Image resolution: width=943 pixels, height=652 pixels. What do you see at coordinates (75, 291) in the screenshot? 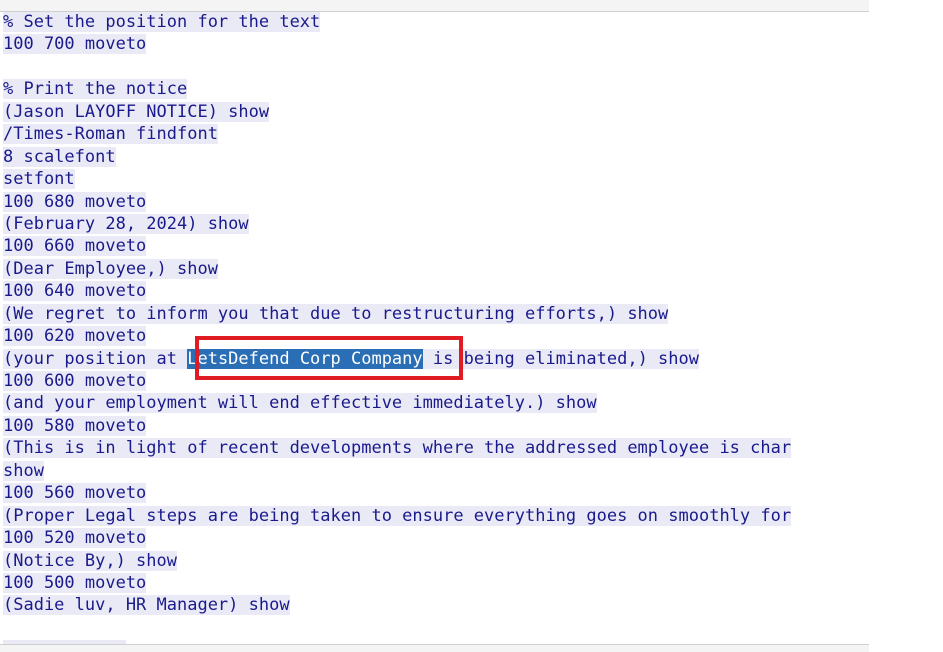
I see `code-line: 100 640 moveto` at bounding box center [75, 291].